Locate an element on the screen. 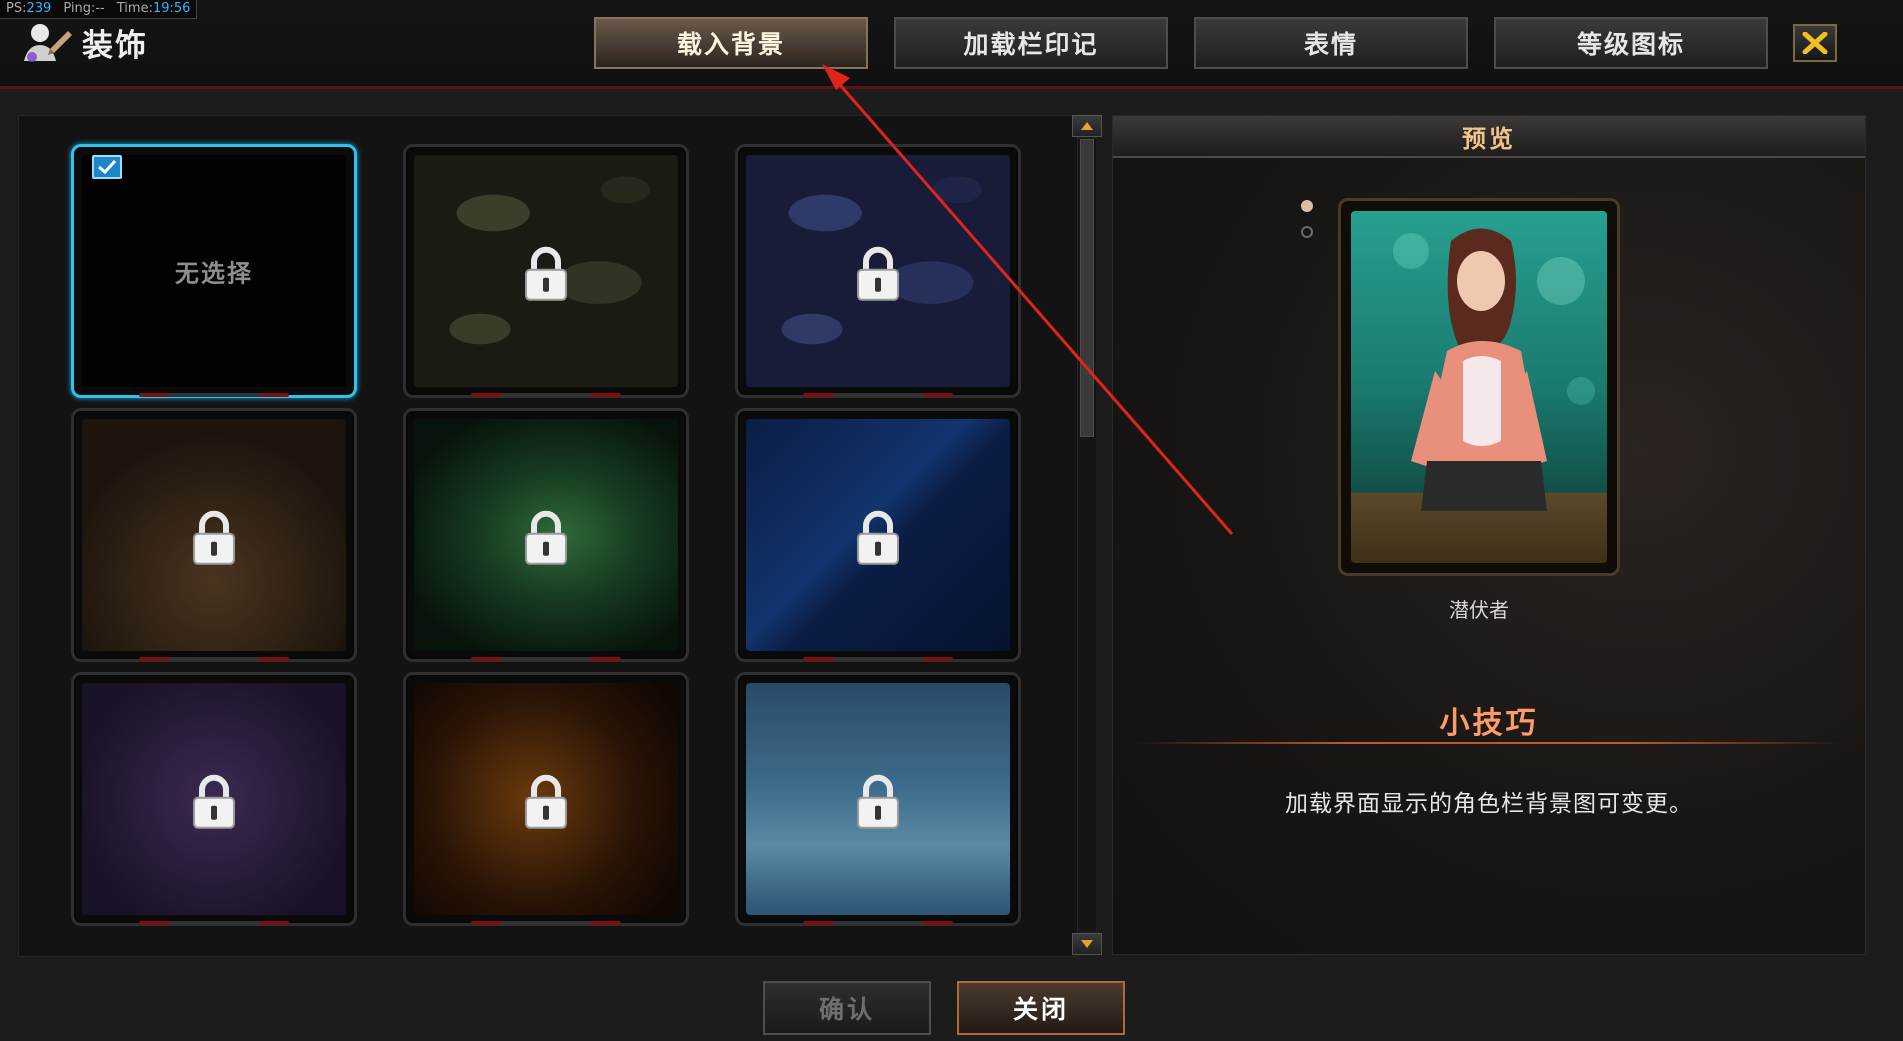 This screenshot has width=1903, height=1041. background-card-blue-rays is located at coordinates (878, 535).